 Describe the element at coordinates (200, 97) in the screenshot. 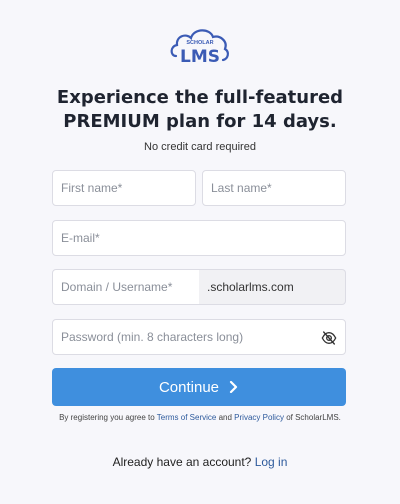

I see `headline-line-1: Experience the full-featured` at that location.